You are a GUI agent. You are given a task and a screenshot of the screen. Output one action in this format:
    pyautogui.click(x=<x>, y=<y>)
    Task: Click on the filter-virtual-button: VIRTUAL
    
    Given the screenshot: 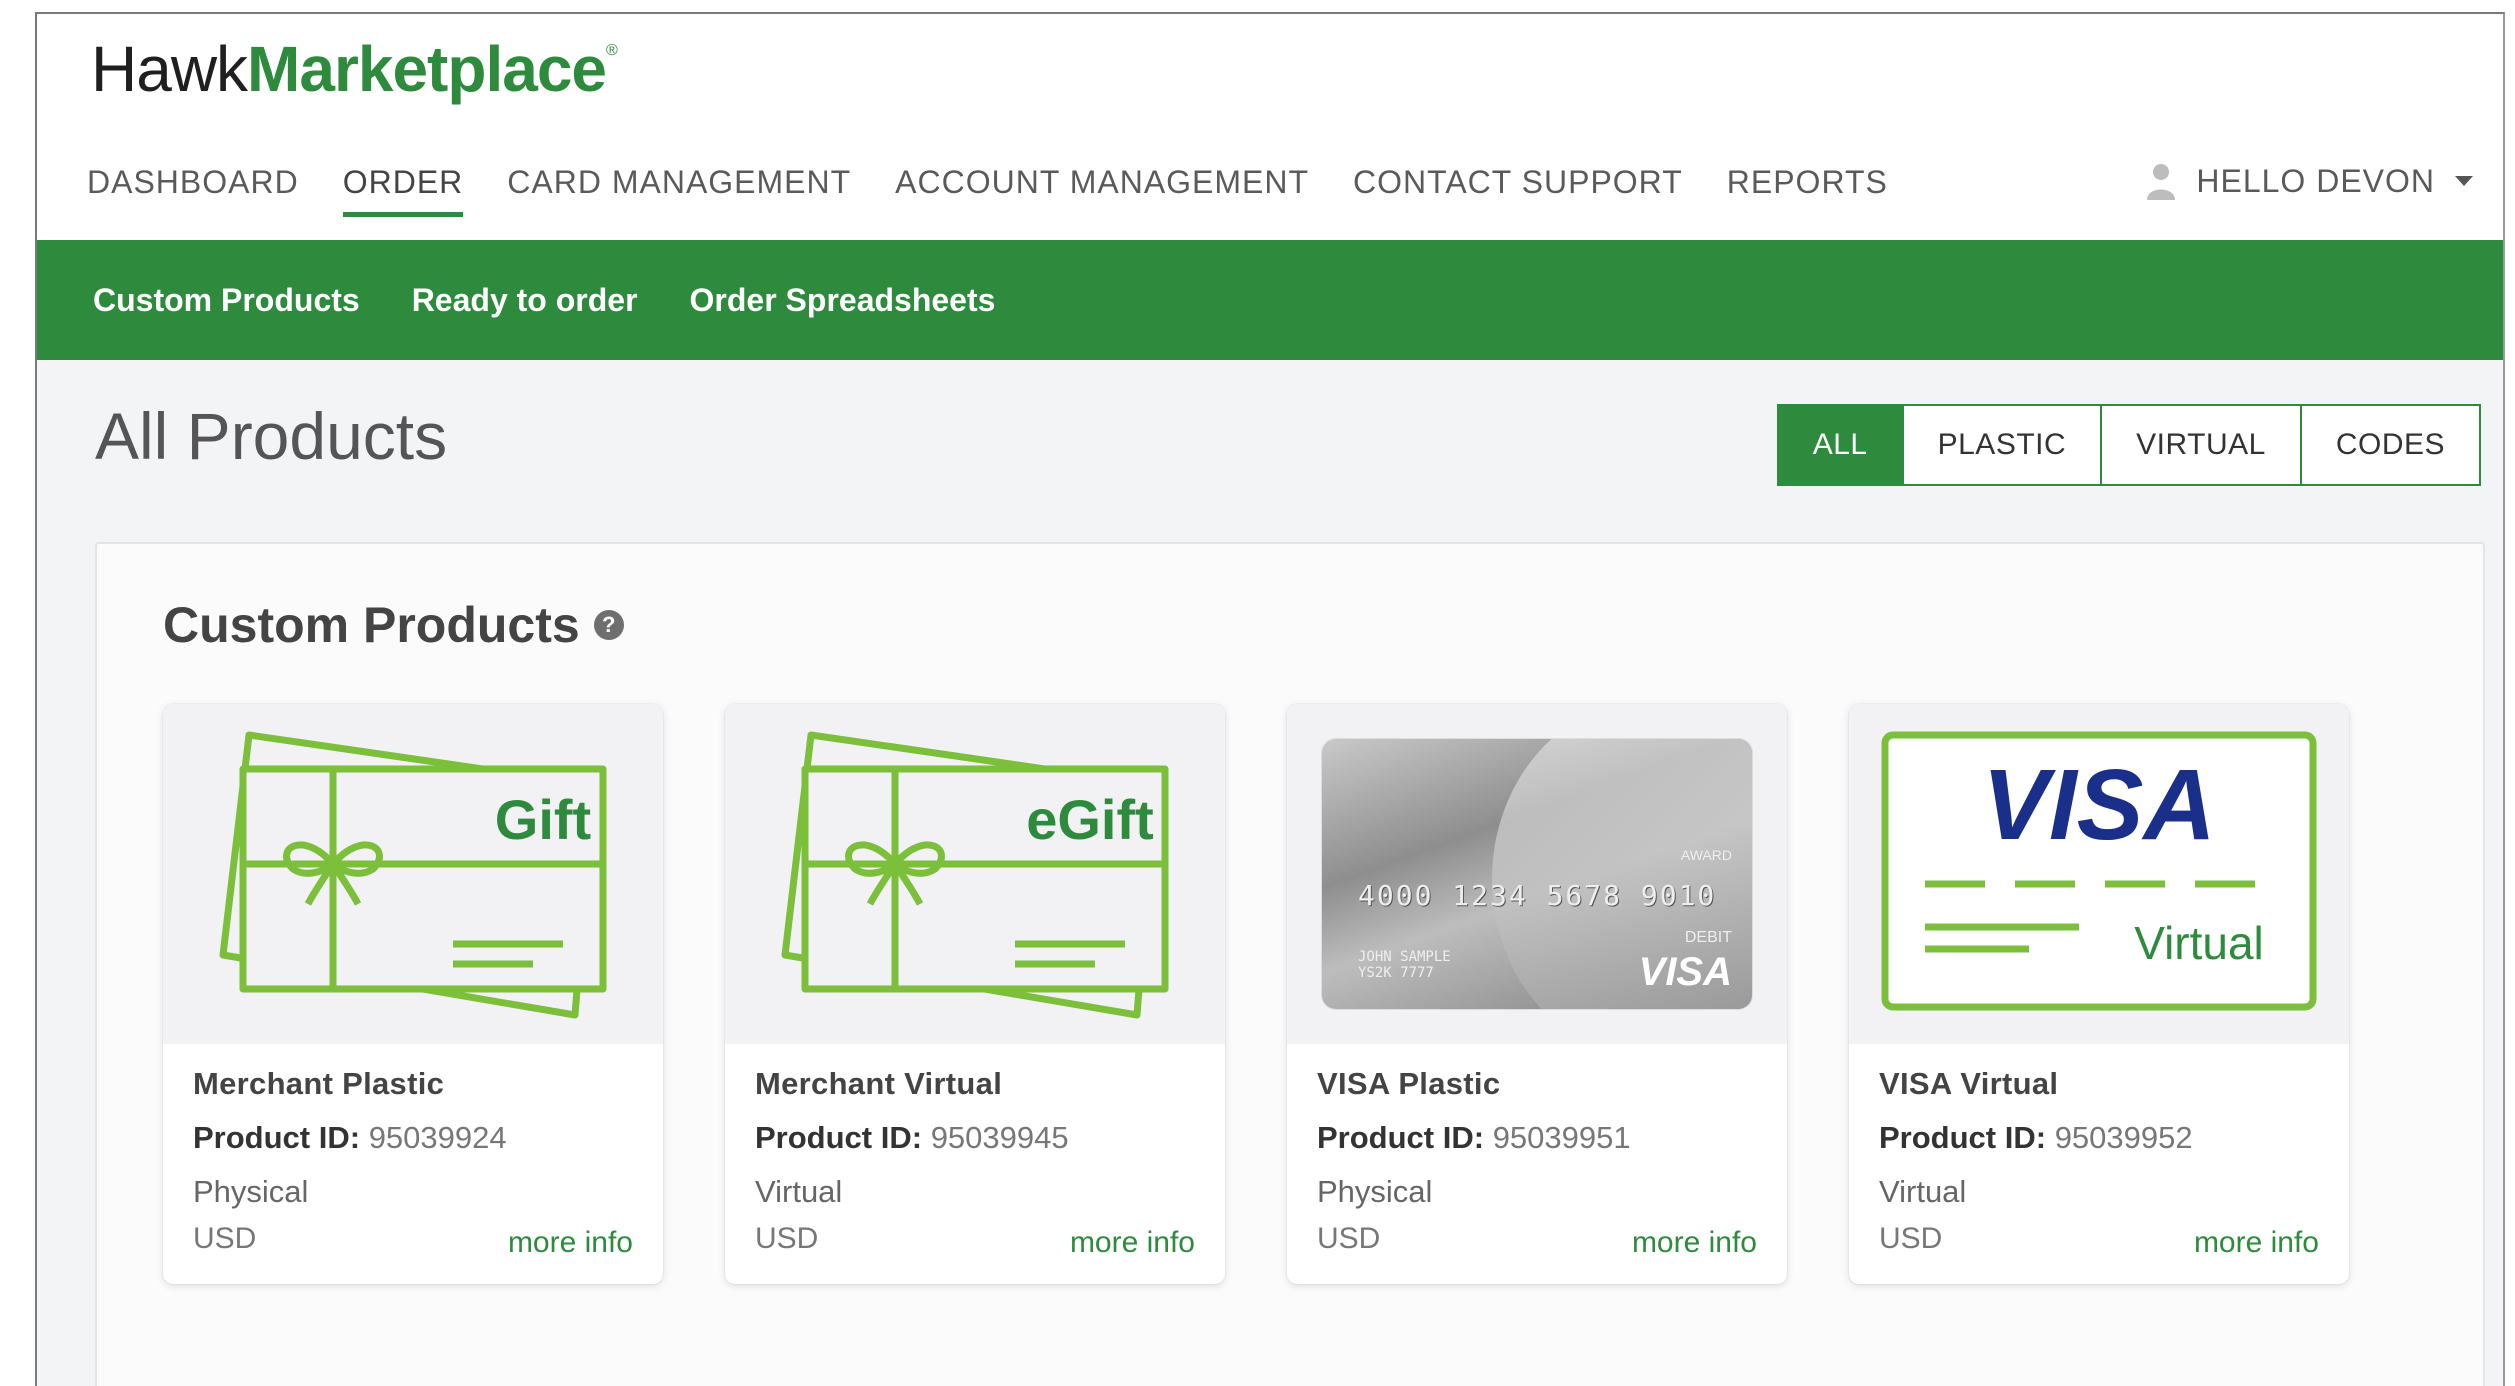 What is the action you would take?
    pyautogui.click(x=2200, y=445)
    